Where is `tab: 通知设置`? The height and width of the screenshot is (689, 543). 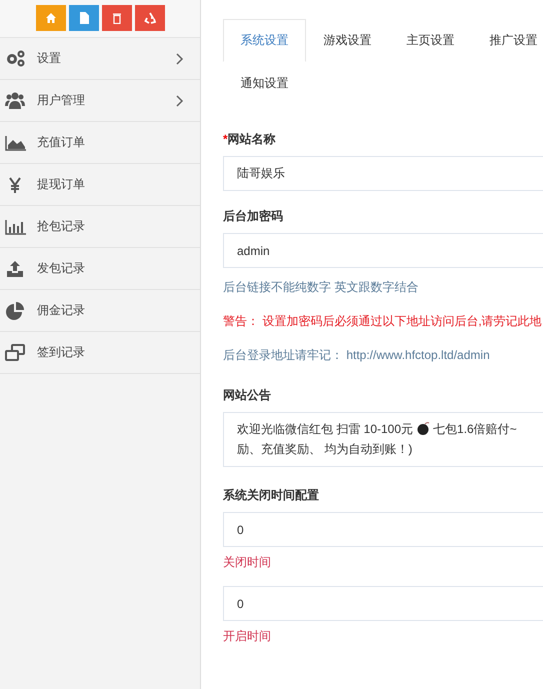
tab: 通知设置 is located at coordinates (264, 83).